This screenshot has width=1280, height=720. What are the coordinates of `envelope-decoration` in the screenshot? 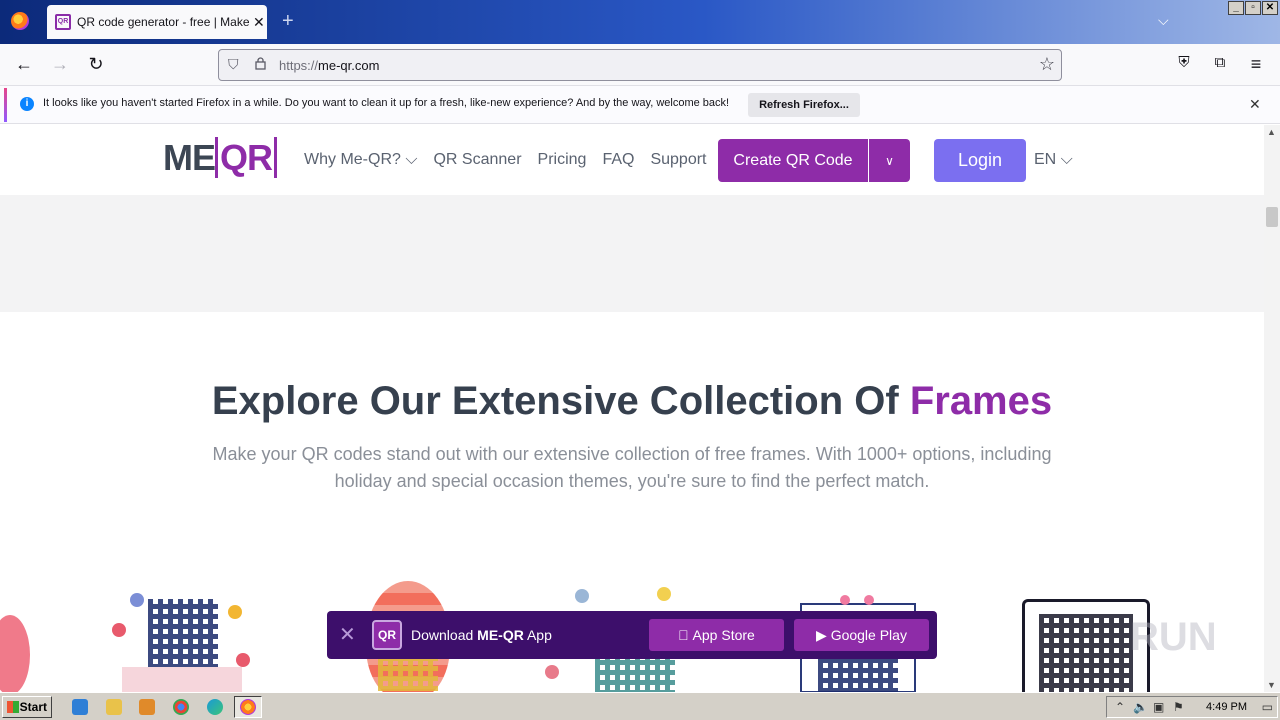 It's located at (182, 679).